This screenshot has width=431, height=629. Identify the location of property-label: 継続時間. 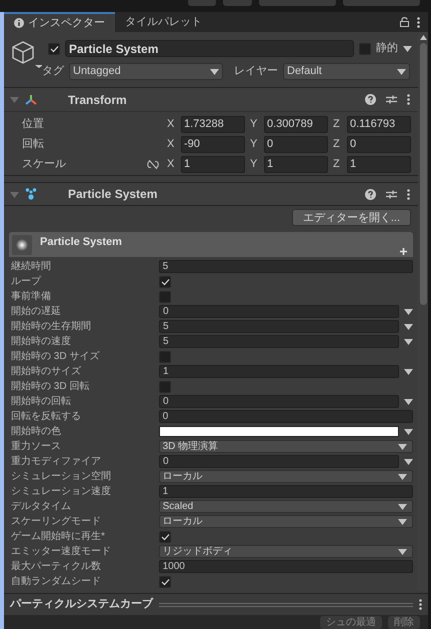
(31, 267).